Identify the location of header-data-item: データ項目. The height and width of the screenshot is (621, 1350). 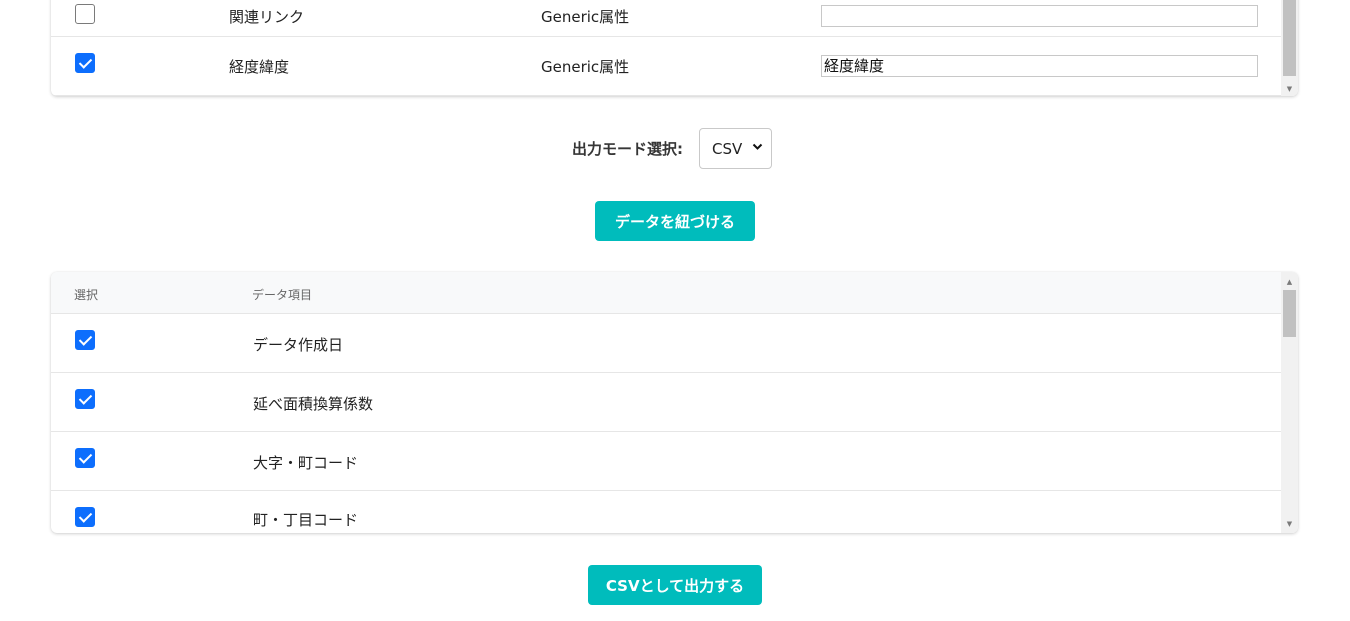
(282, 295).